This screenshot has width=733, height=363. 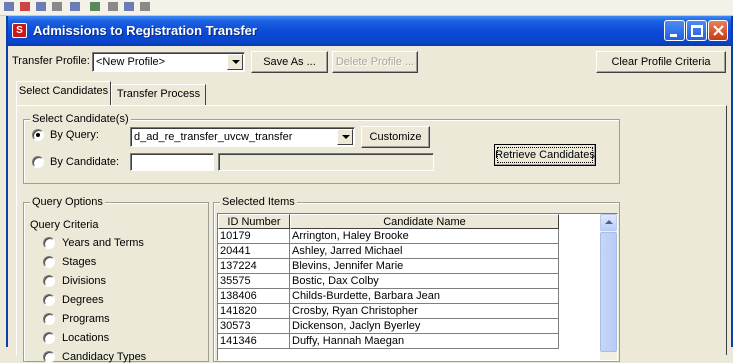 I want to click on maximize-button, so click(x=696, y=30).